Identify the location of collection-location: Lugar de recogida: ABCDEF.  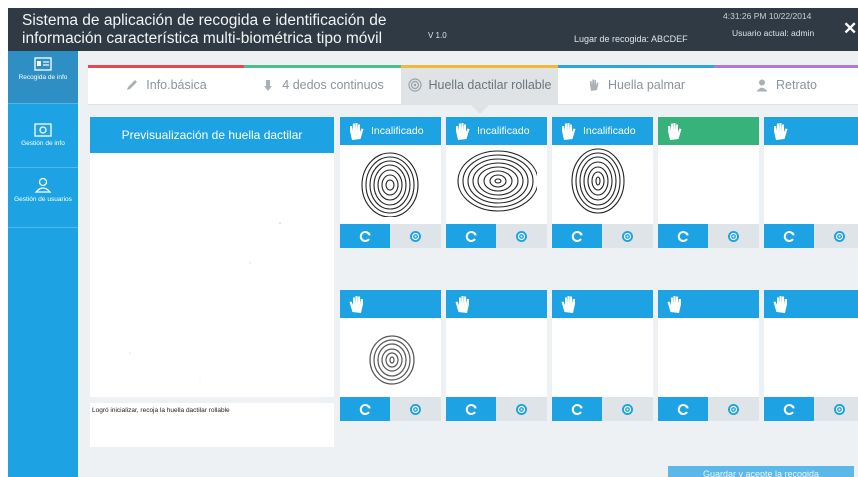
(631, 39).